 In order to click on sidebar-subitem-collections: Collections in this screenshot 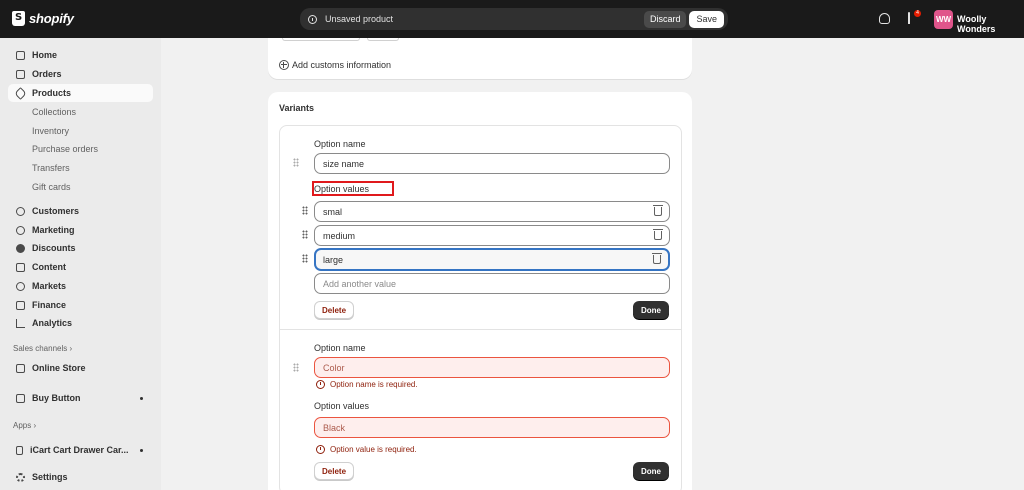, I will do `click(54, 112)`.